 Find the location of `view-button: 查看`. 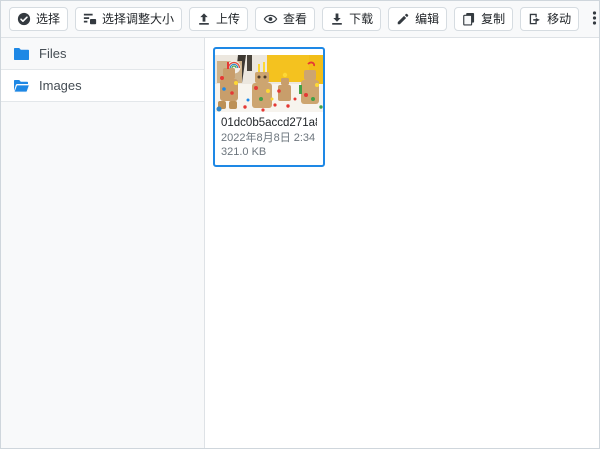

view-button: 查看 is located at coordinates (285, 19).